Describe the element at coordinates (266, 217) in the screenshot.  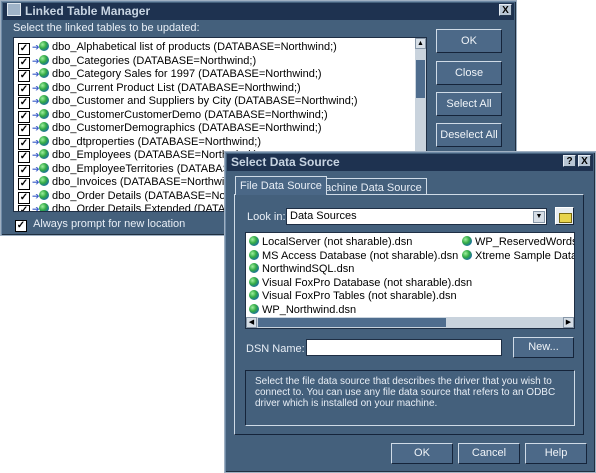
I see `look-in-label: Look in:` at that location.